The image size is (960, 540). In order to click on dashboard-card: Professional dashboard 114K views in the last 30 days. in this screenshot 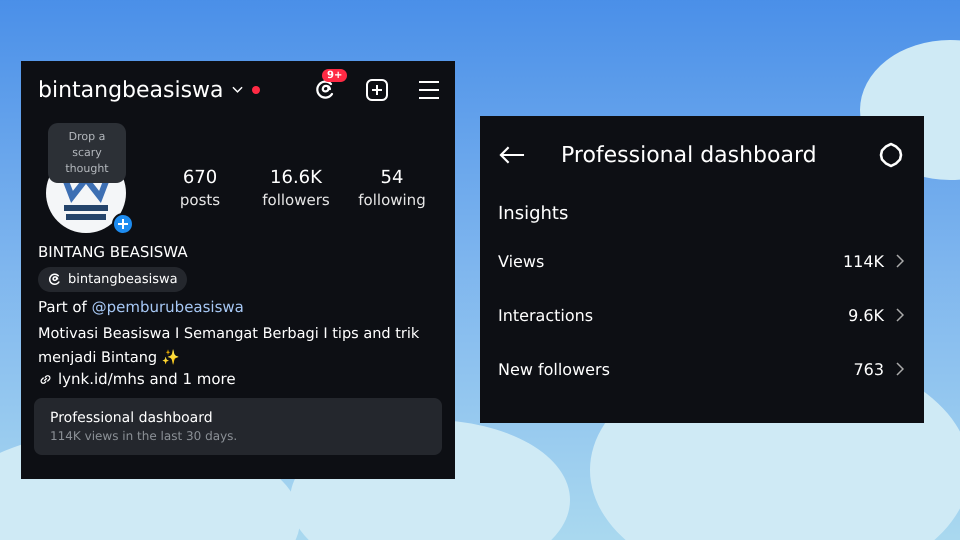, I will do `click(238, 426)`.